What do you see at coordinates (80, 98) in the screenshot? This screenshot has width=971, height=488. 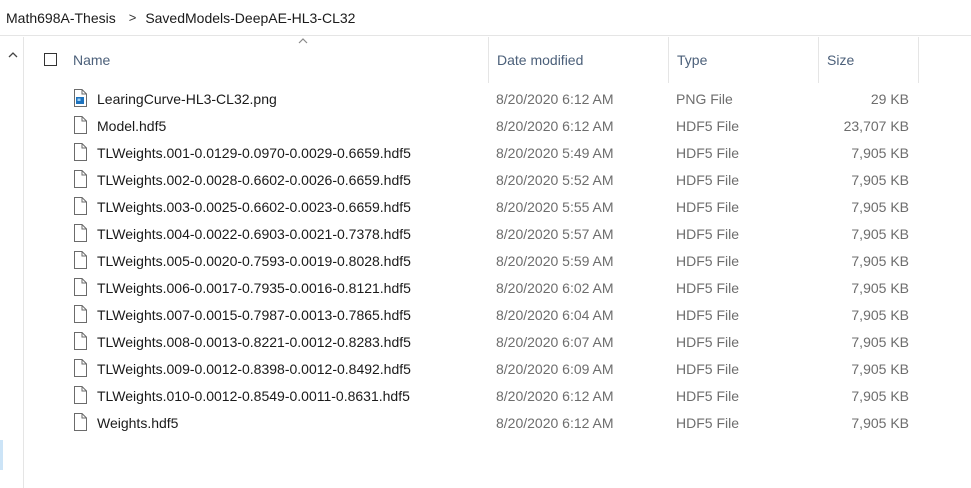 I see `image-file-icon` at bounding box center [80, 98].